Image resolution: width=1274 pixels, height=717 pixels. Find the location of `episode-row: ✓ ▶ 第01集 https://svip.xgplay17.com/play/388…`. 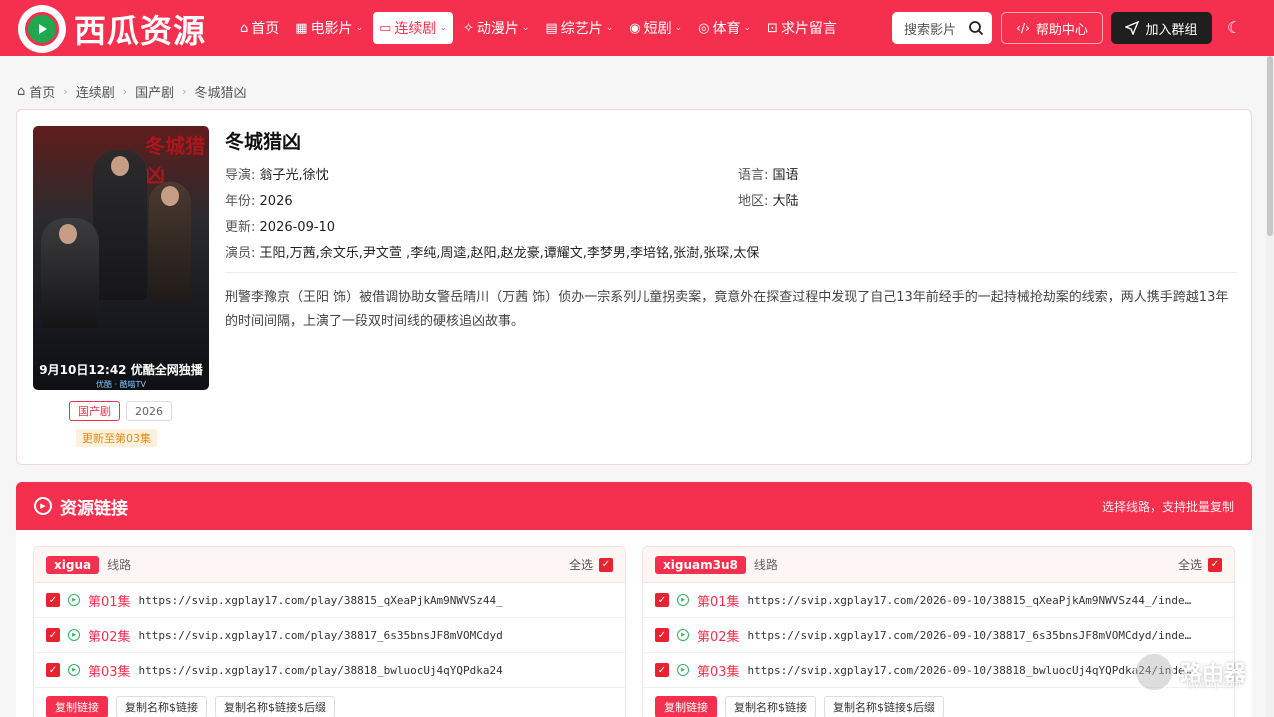

episode-row: ✓ ▶ 第01集 https://svip.xgplay17.com/play/388… is located at coordinates (329, 600).